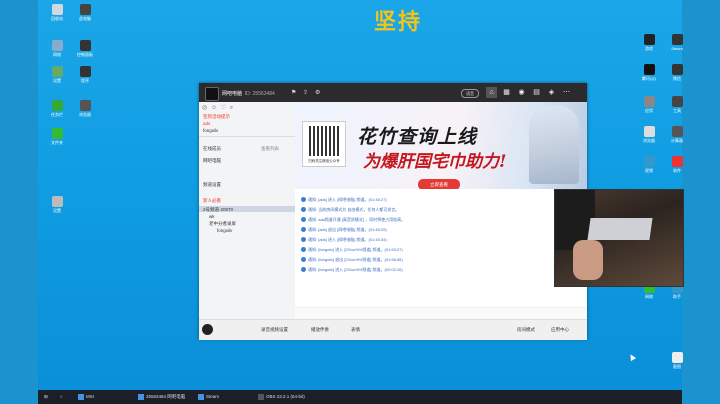 The image size is (720, 404). I want to click on desktop-icon-label: 此电脑, so click(85, 18).